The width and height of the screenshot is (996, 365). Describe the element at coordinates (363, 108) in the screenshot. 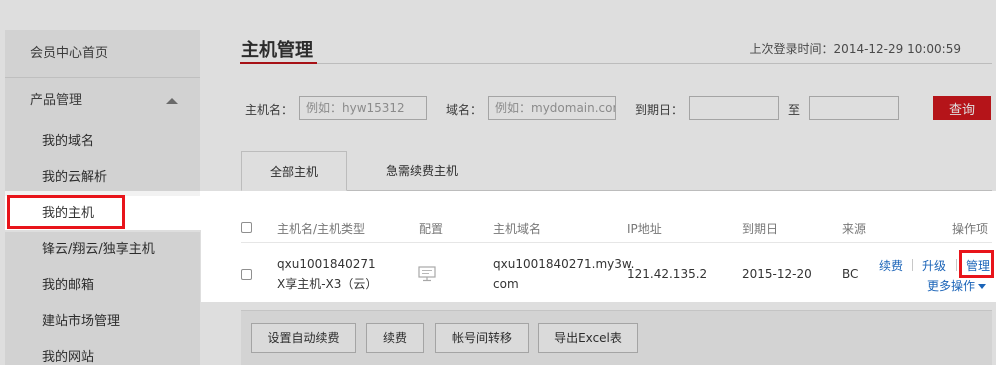

I see `host-name-input` at that location.